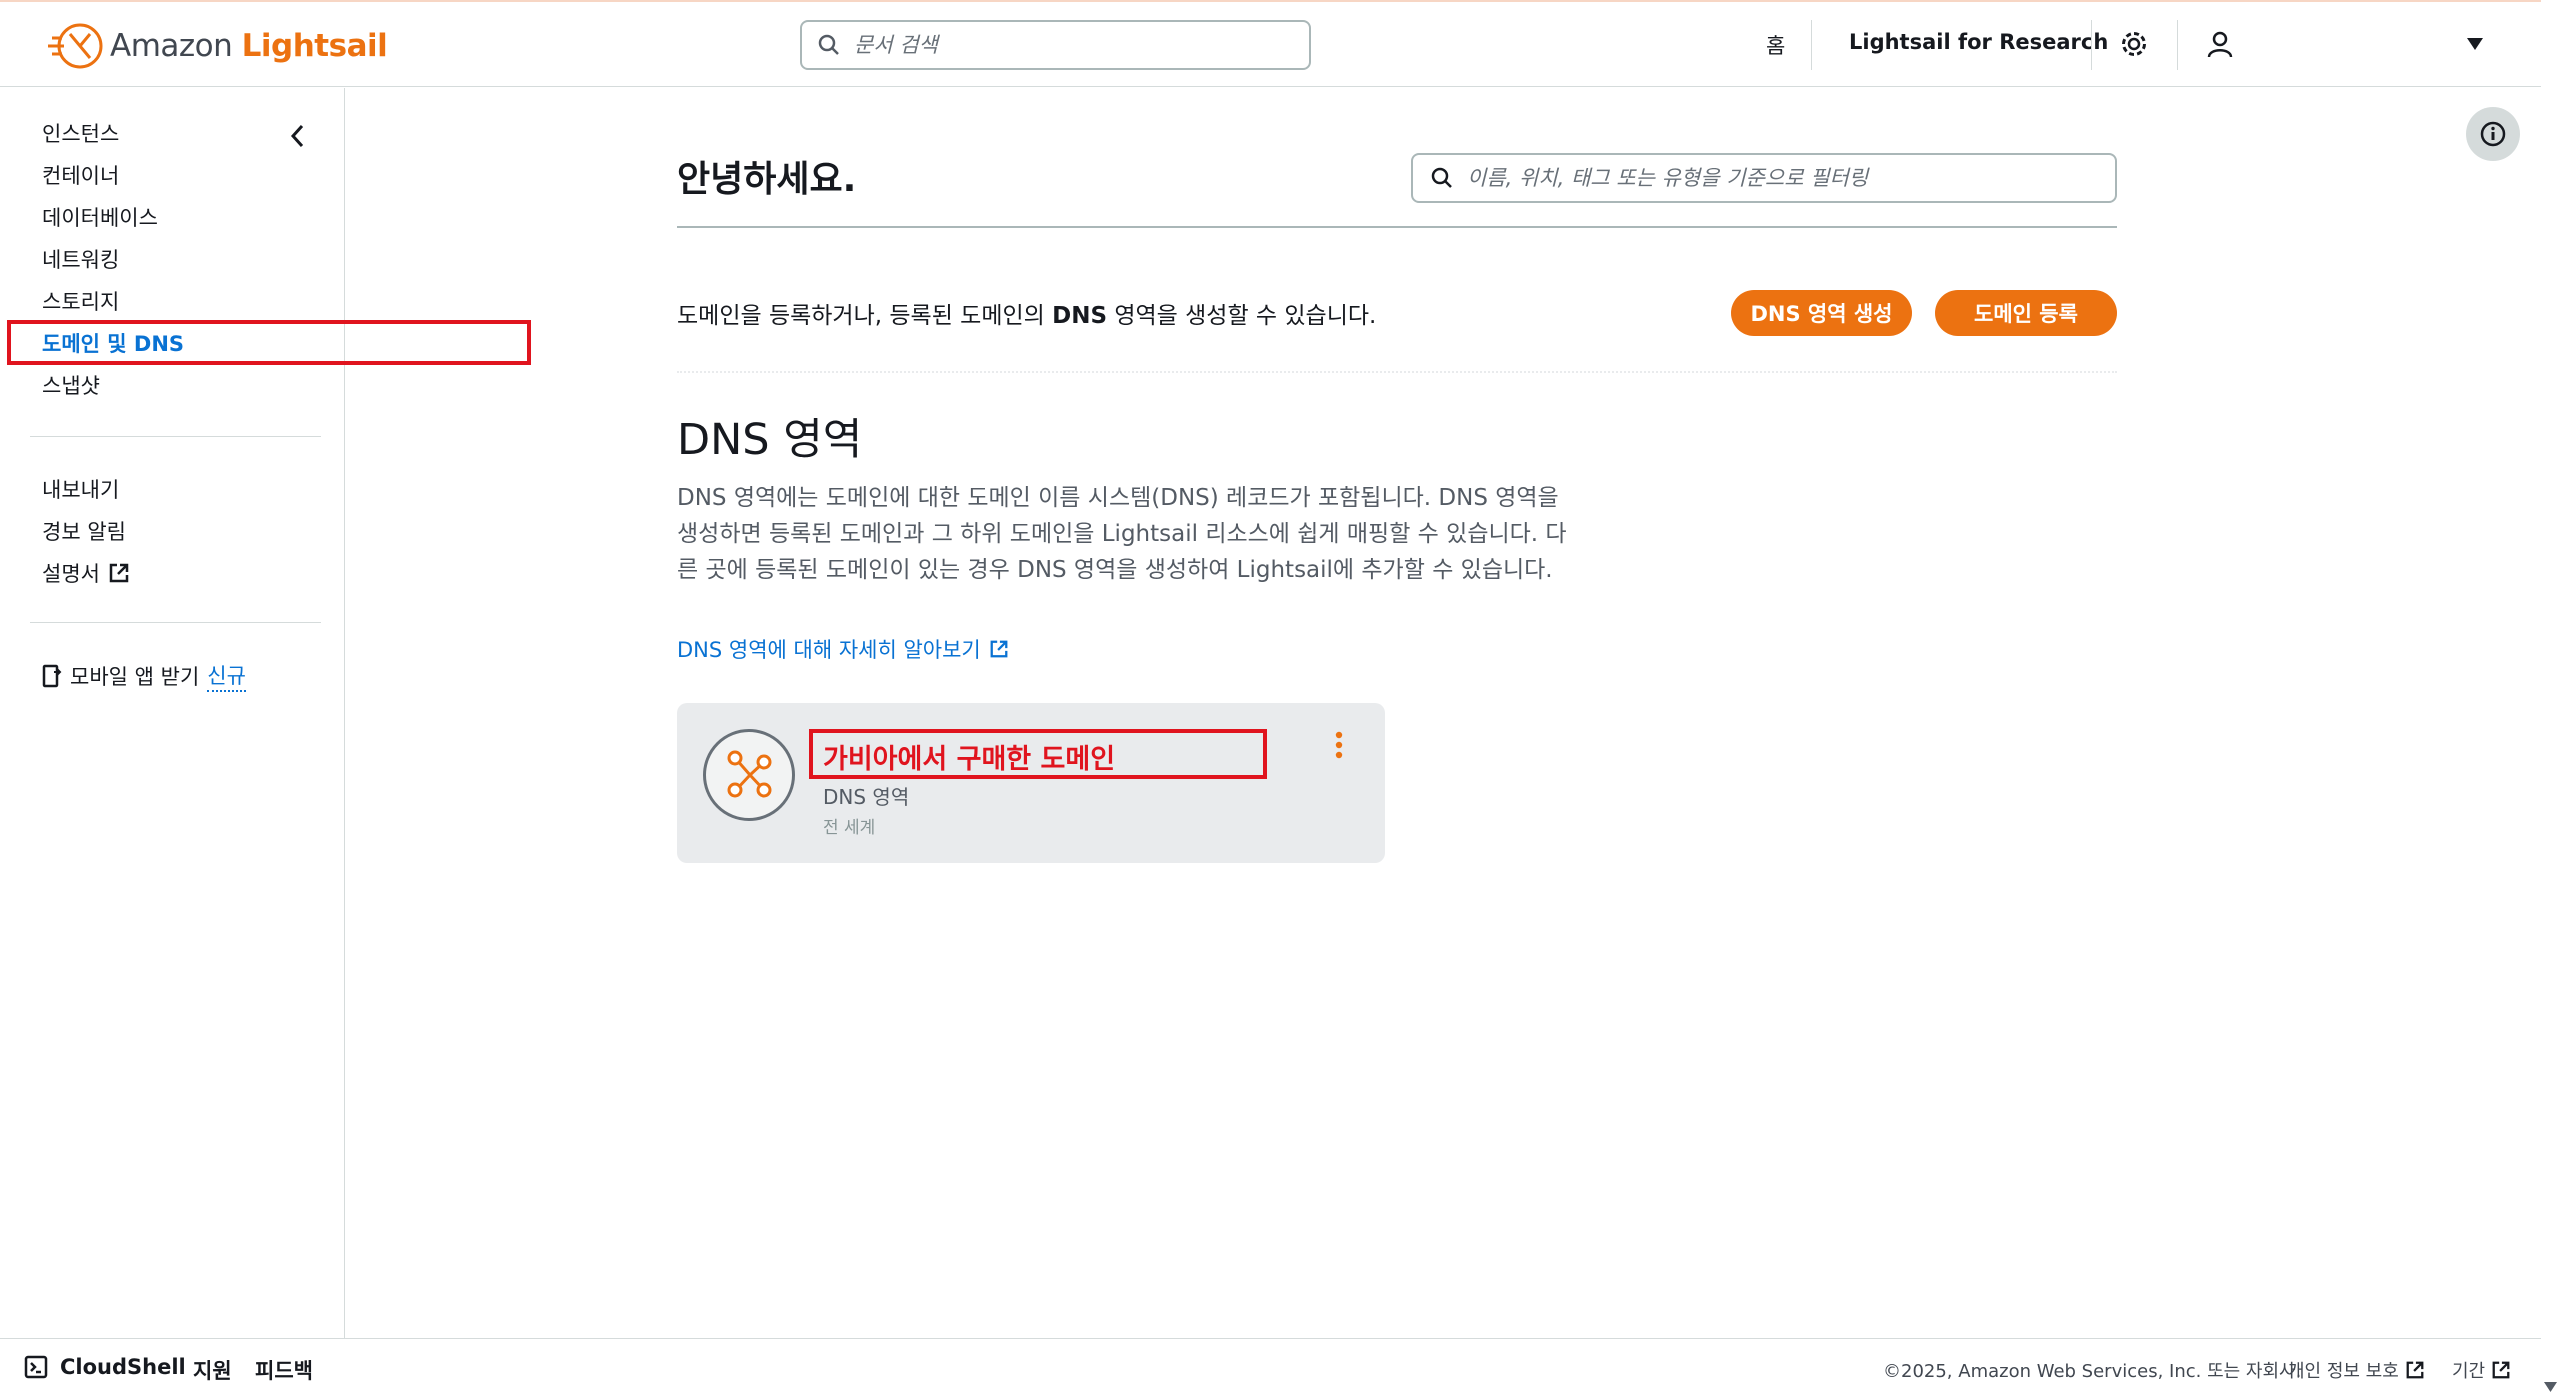  I want to click on annotation-box, so click(269, 342).